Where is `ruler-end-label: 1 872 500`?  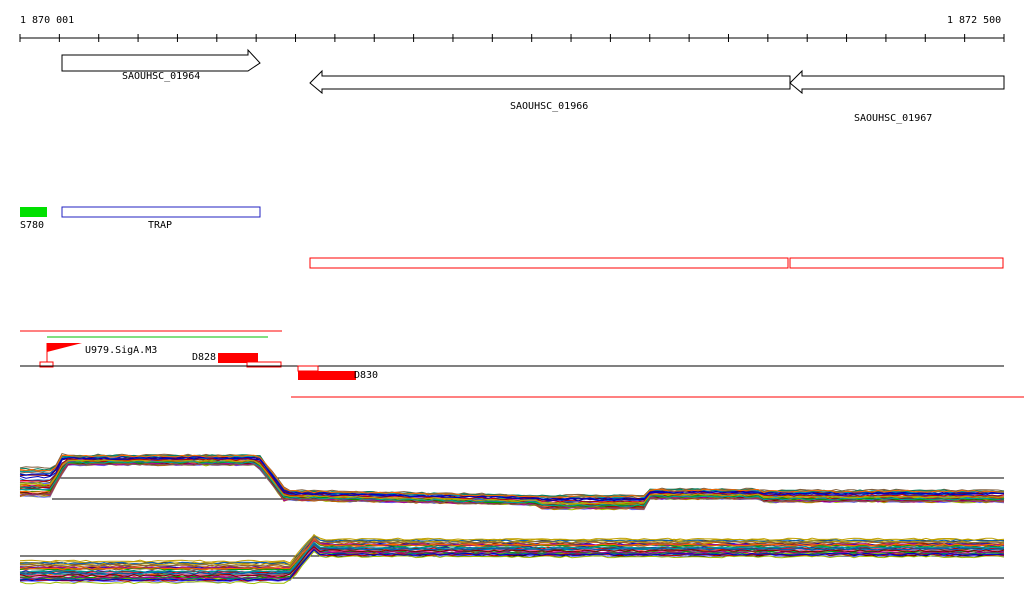 ruler-end-label: 1 872 500 is located at coordinates (974, 20).